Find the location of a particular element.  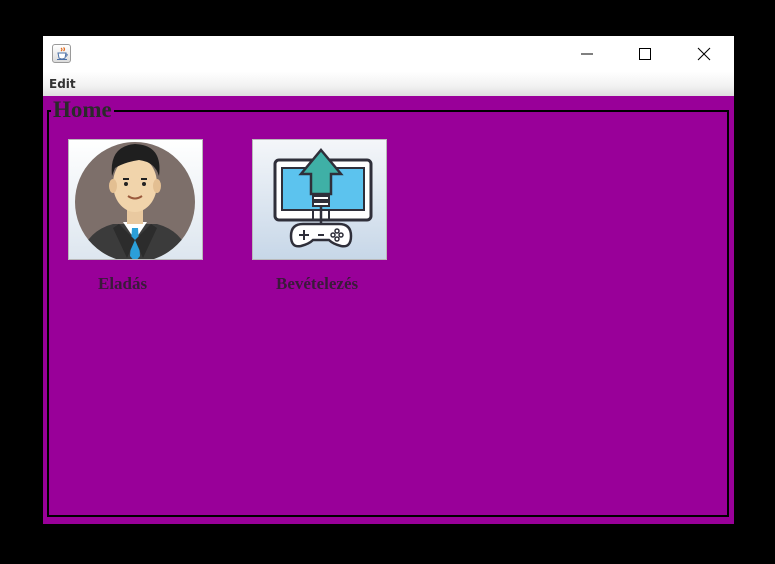

tile-label-eladas: Eladás is located at coordinates (123, 283).